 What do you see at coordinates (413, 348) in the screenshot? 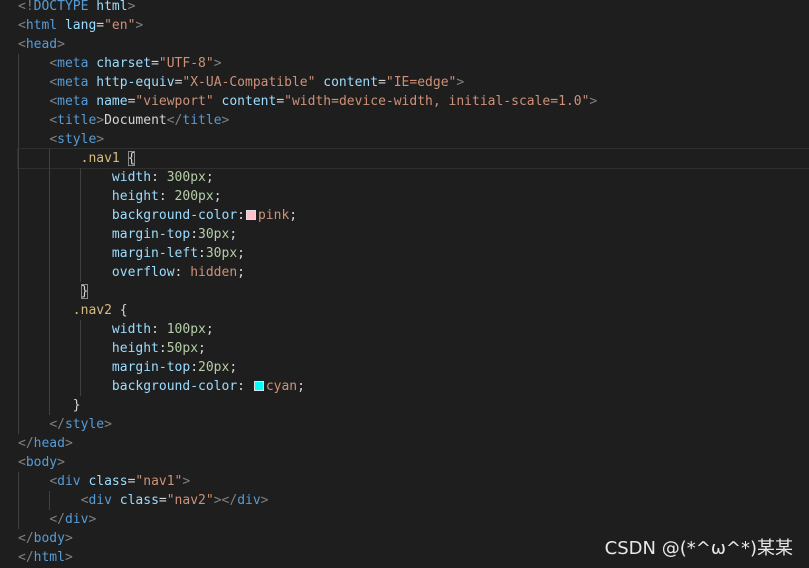
I see `code-line-19: height:50px;` at bounding box center [413, 348].